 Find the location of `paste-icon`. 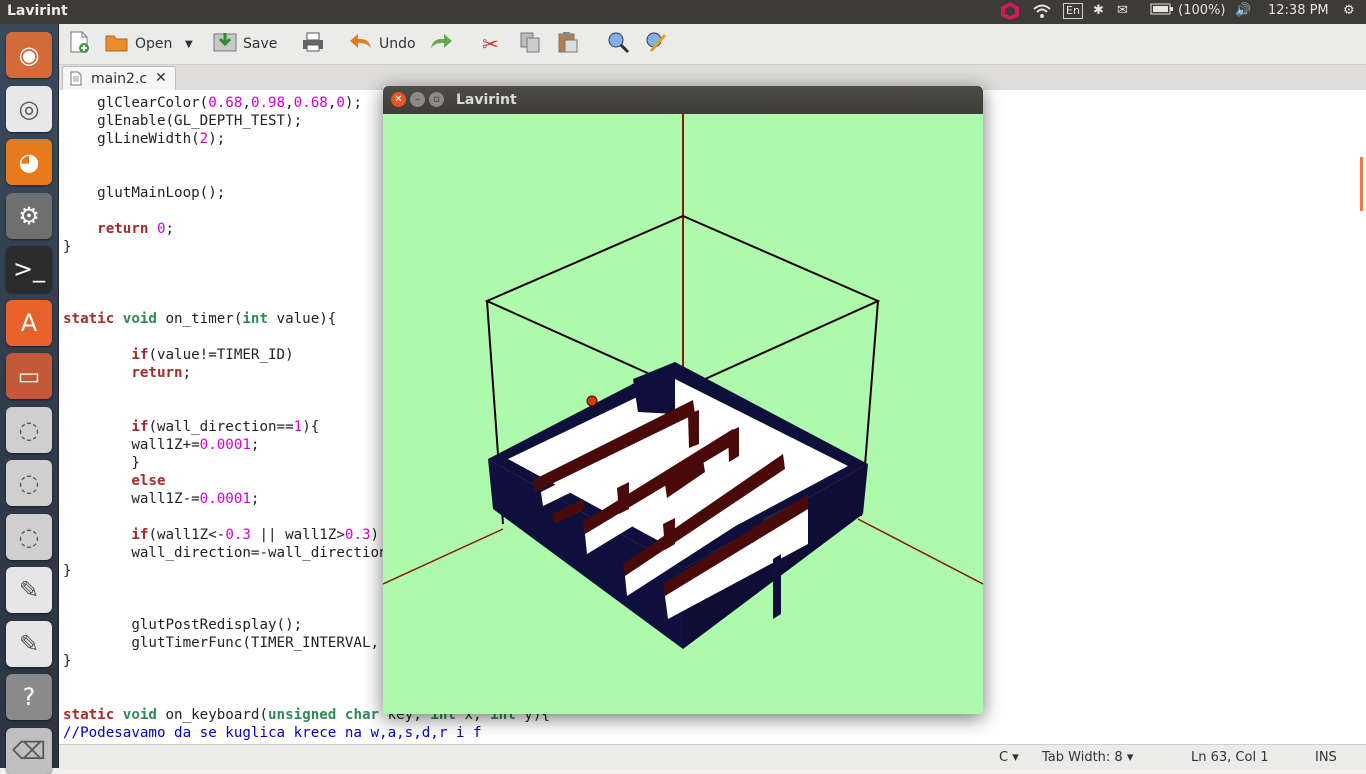

paste-icon is located at coordinates (567, 44).